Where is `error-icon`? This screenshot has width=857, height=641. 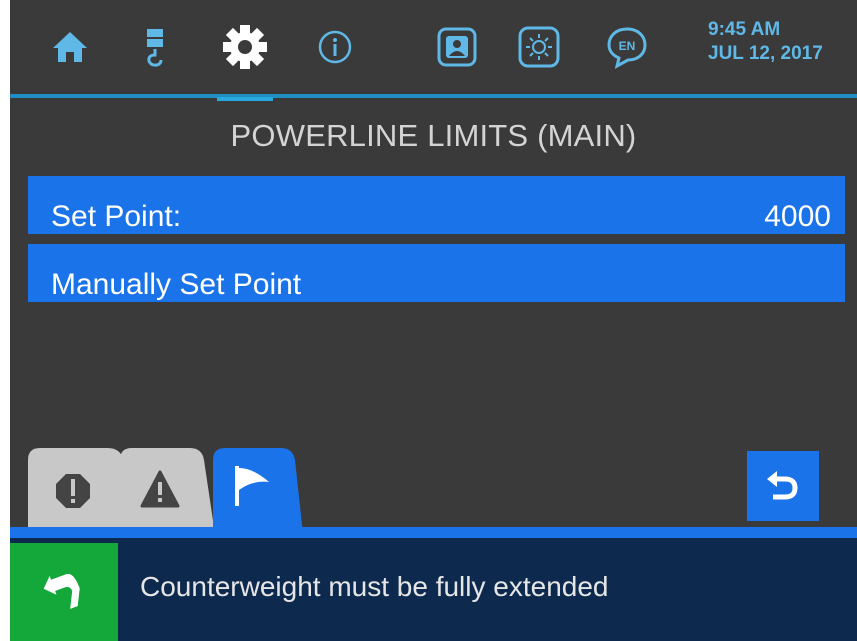 error-icon is located at coordinates (73, 491).